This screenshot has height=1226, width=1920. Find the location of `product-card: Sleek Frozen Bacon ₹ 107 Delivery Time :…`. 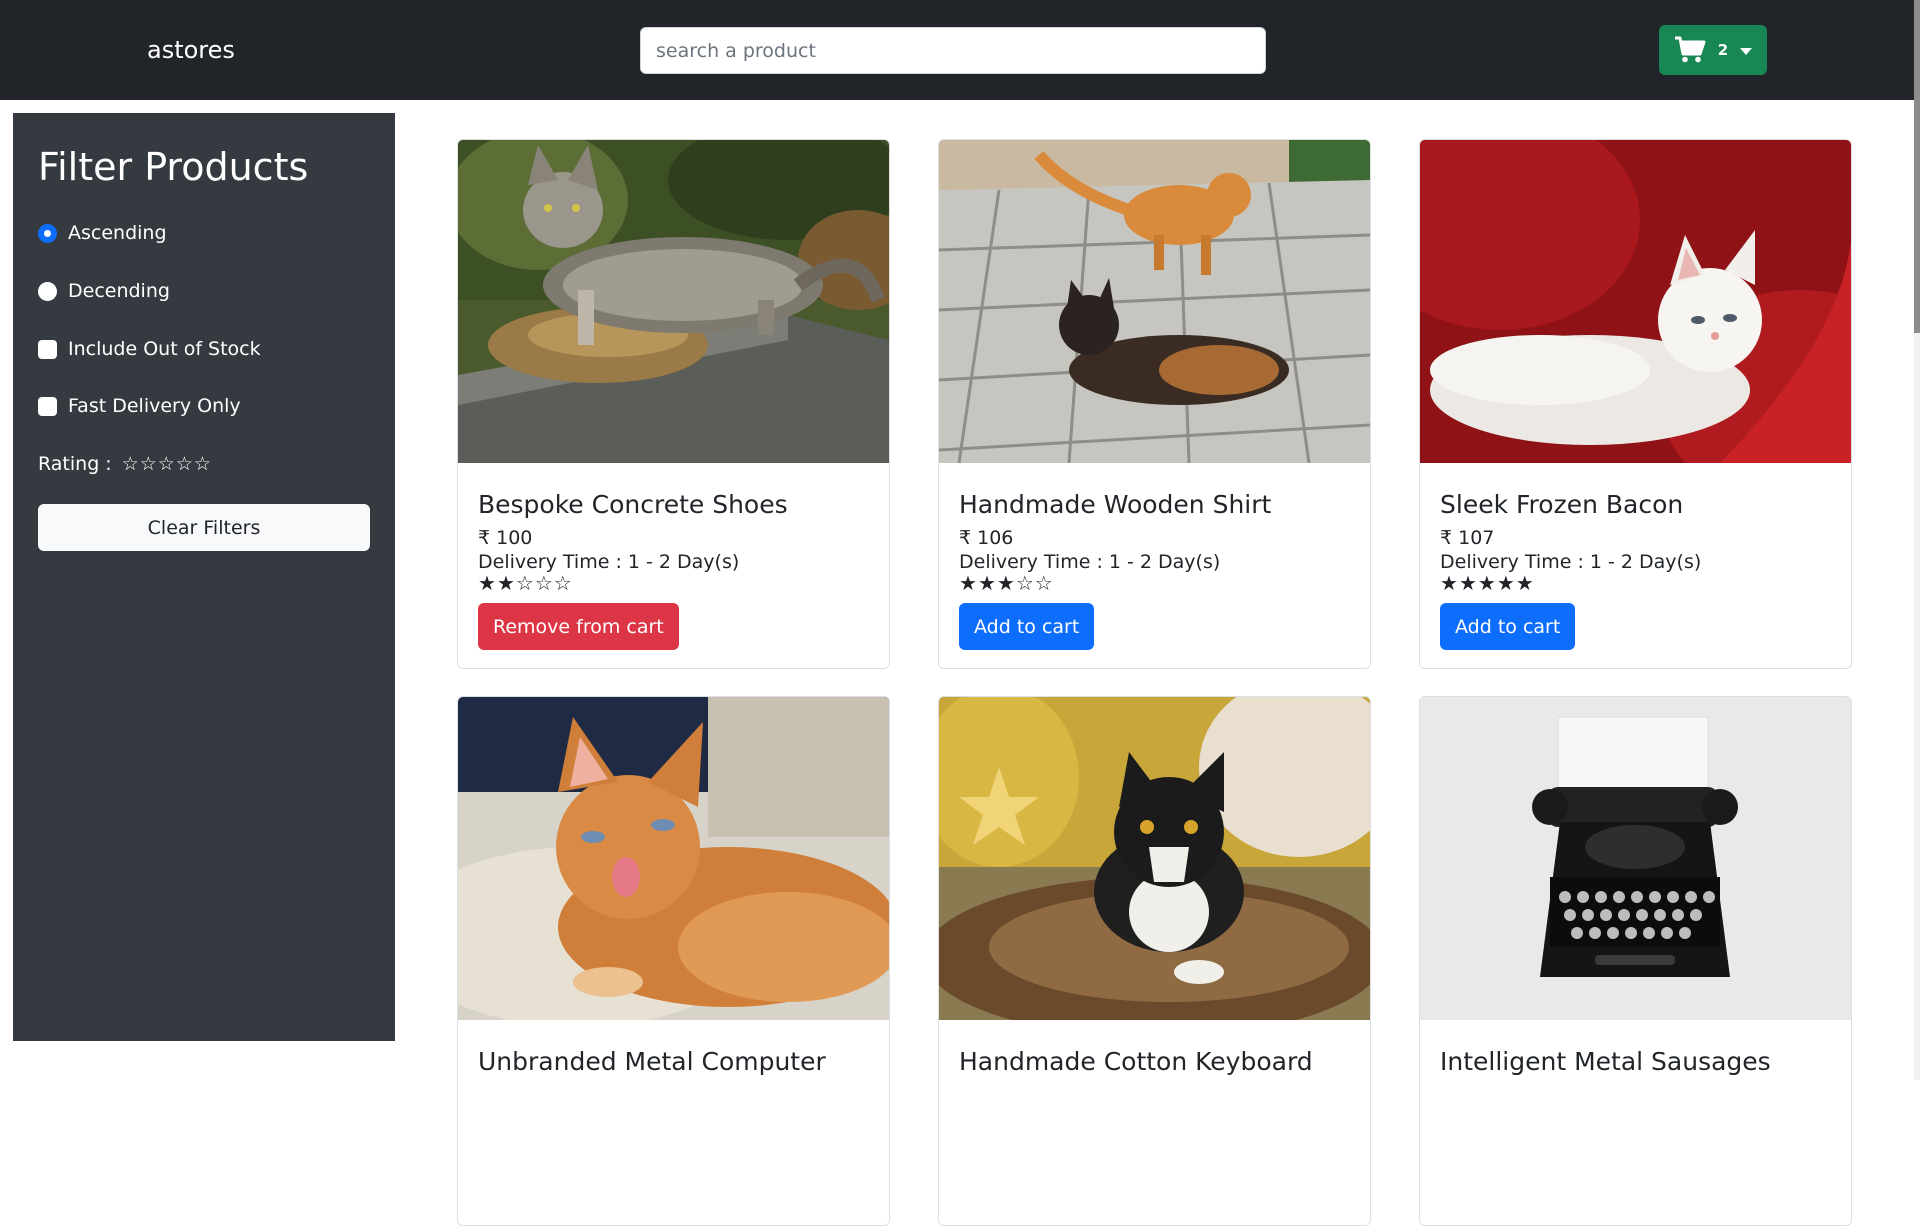

product-card: Sleek Frozen Bacon ₹ 107 Delivery Time :… is located at coordinates (1635, 404).